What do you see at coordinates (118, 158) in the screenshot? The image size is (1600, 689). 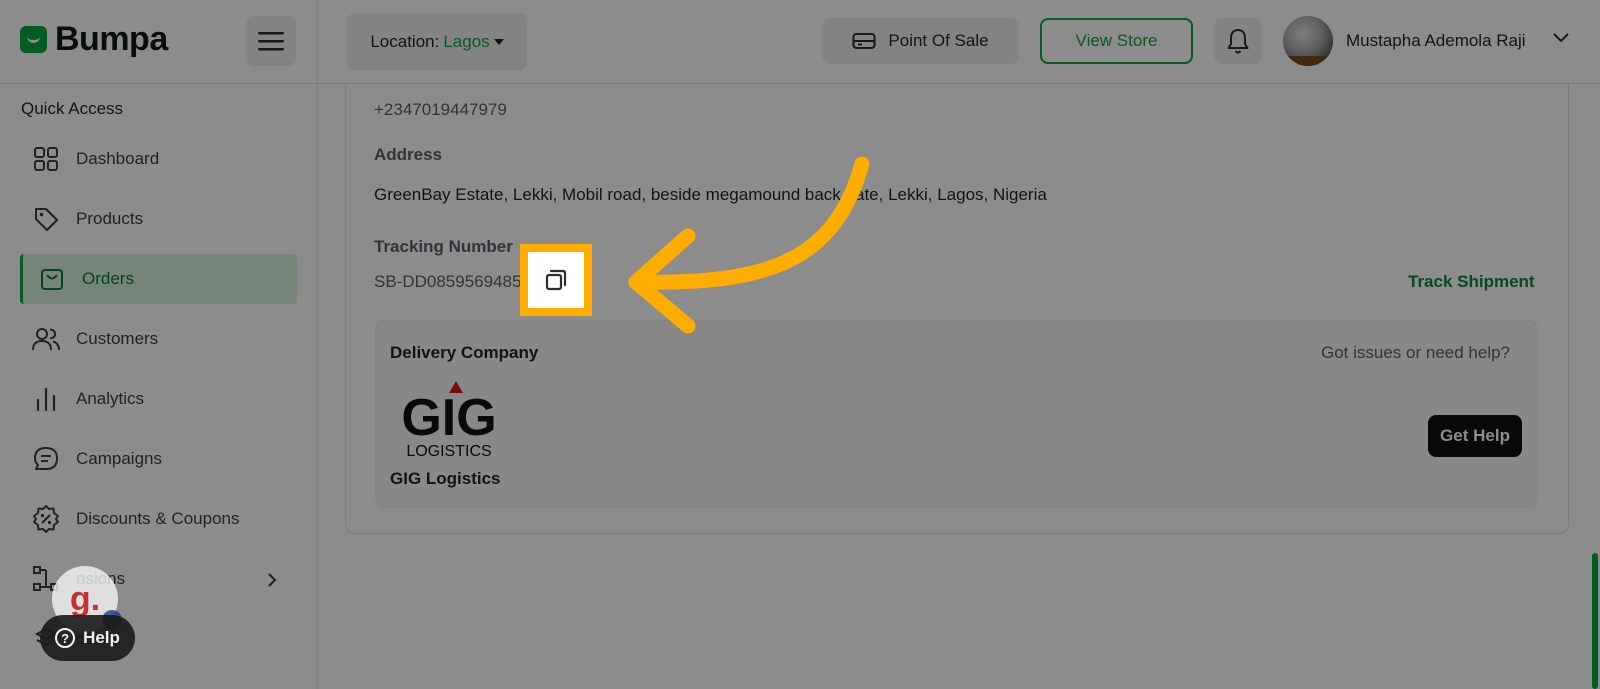 I see `sidebar-item-label: Dashboard` at bounding box center [118, 158].